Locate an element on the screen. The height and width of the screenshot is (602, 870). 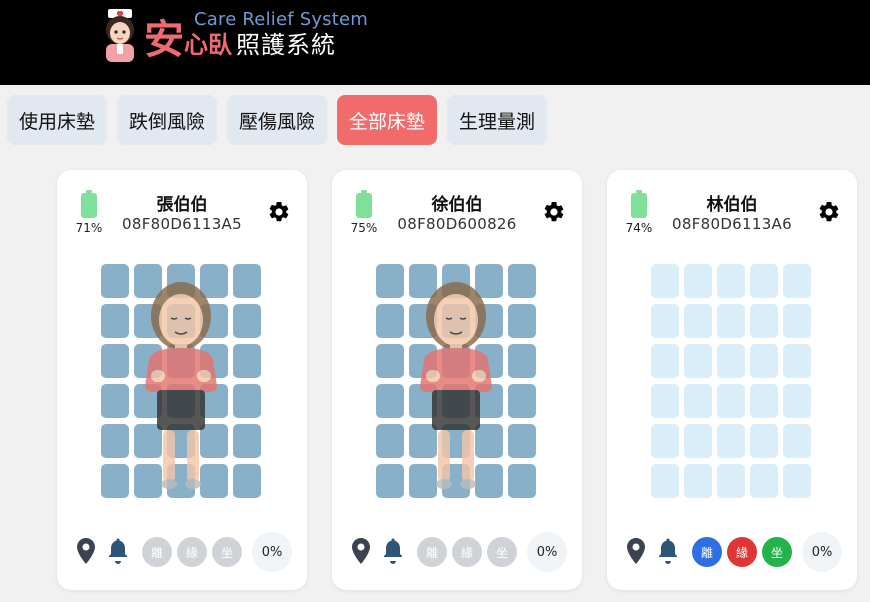
logo-char-mid: 心臥 is located at coordinates (208, 45).